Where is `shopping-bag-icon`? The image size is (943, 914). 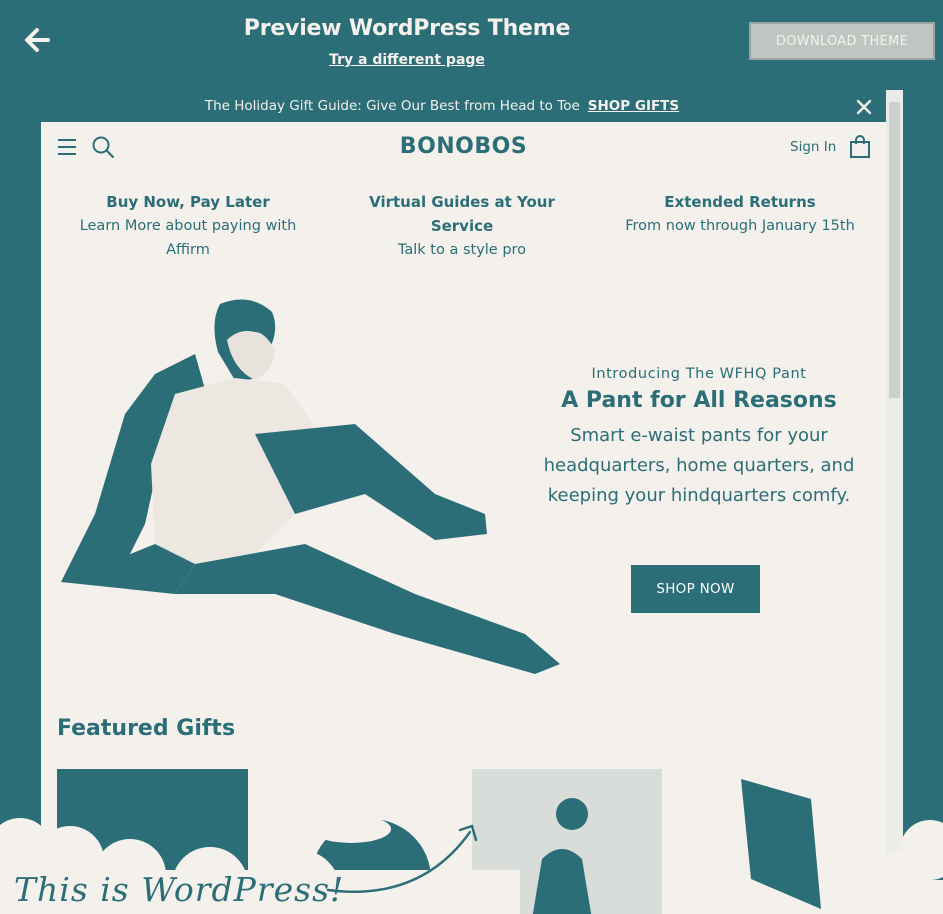
shopping-bag-icon is located at coordinates (860, 147).